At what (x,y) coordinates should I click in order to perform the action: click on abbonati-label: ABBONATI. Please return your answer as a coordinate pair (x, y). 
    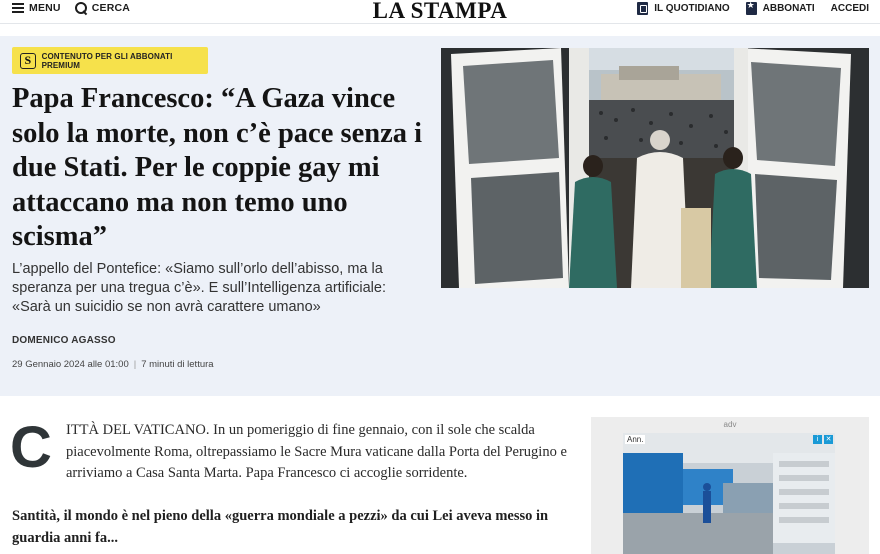
    Looking at the image, I should click on (788, 8).